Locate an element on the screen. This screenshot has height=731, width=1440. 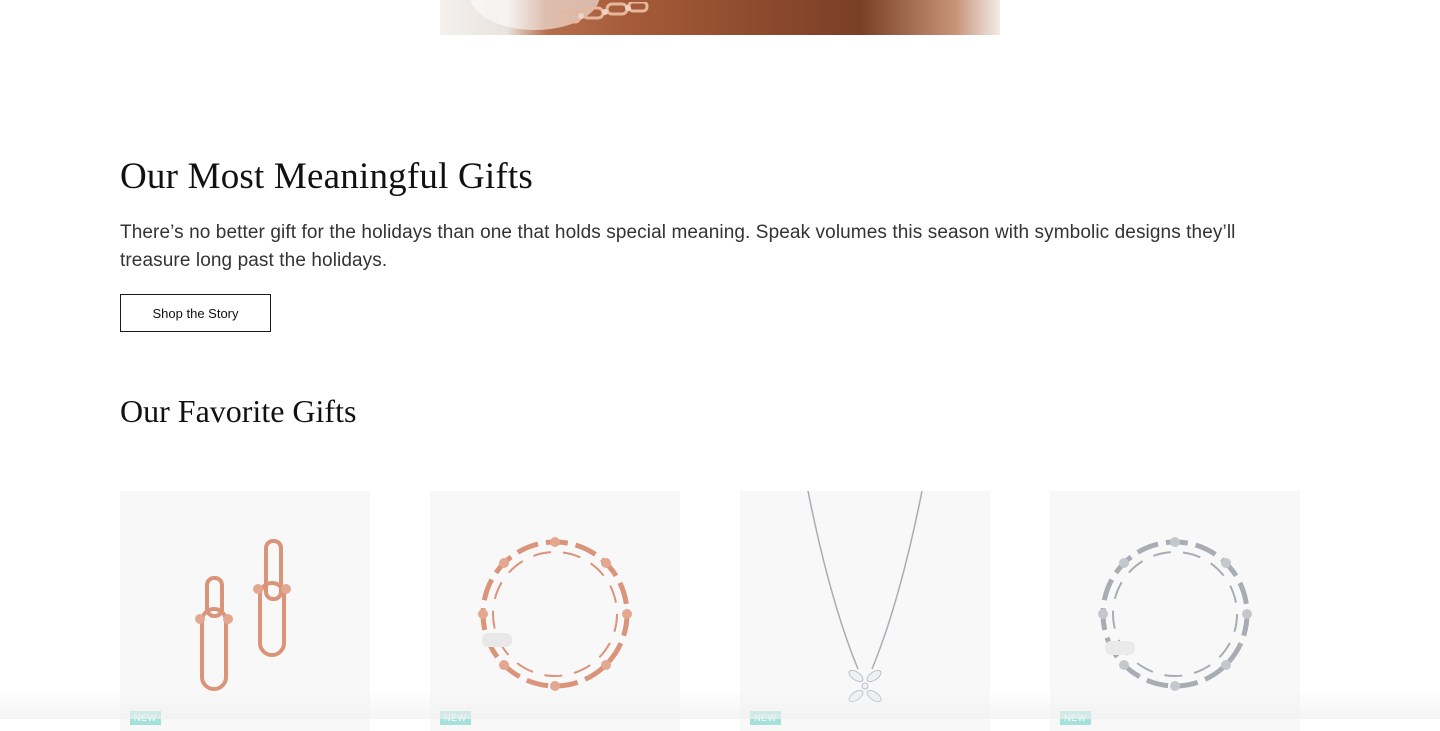
rose-gold-link-bracelet-icon is located at coordinates (555, 614).